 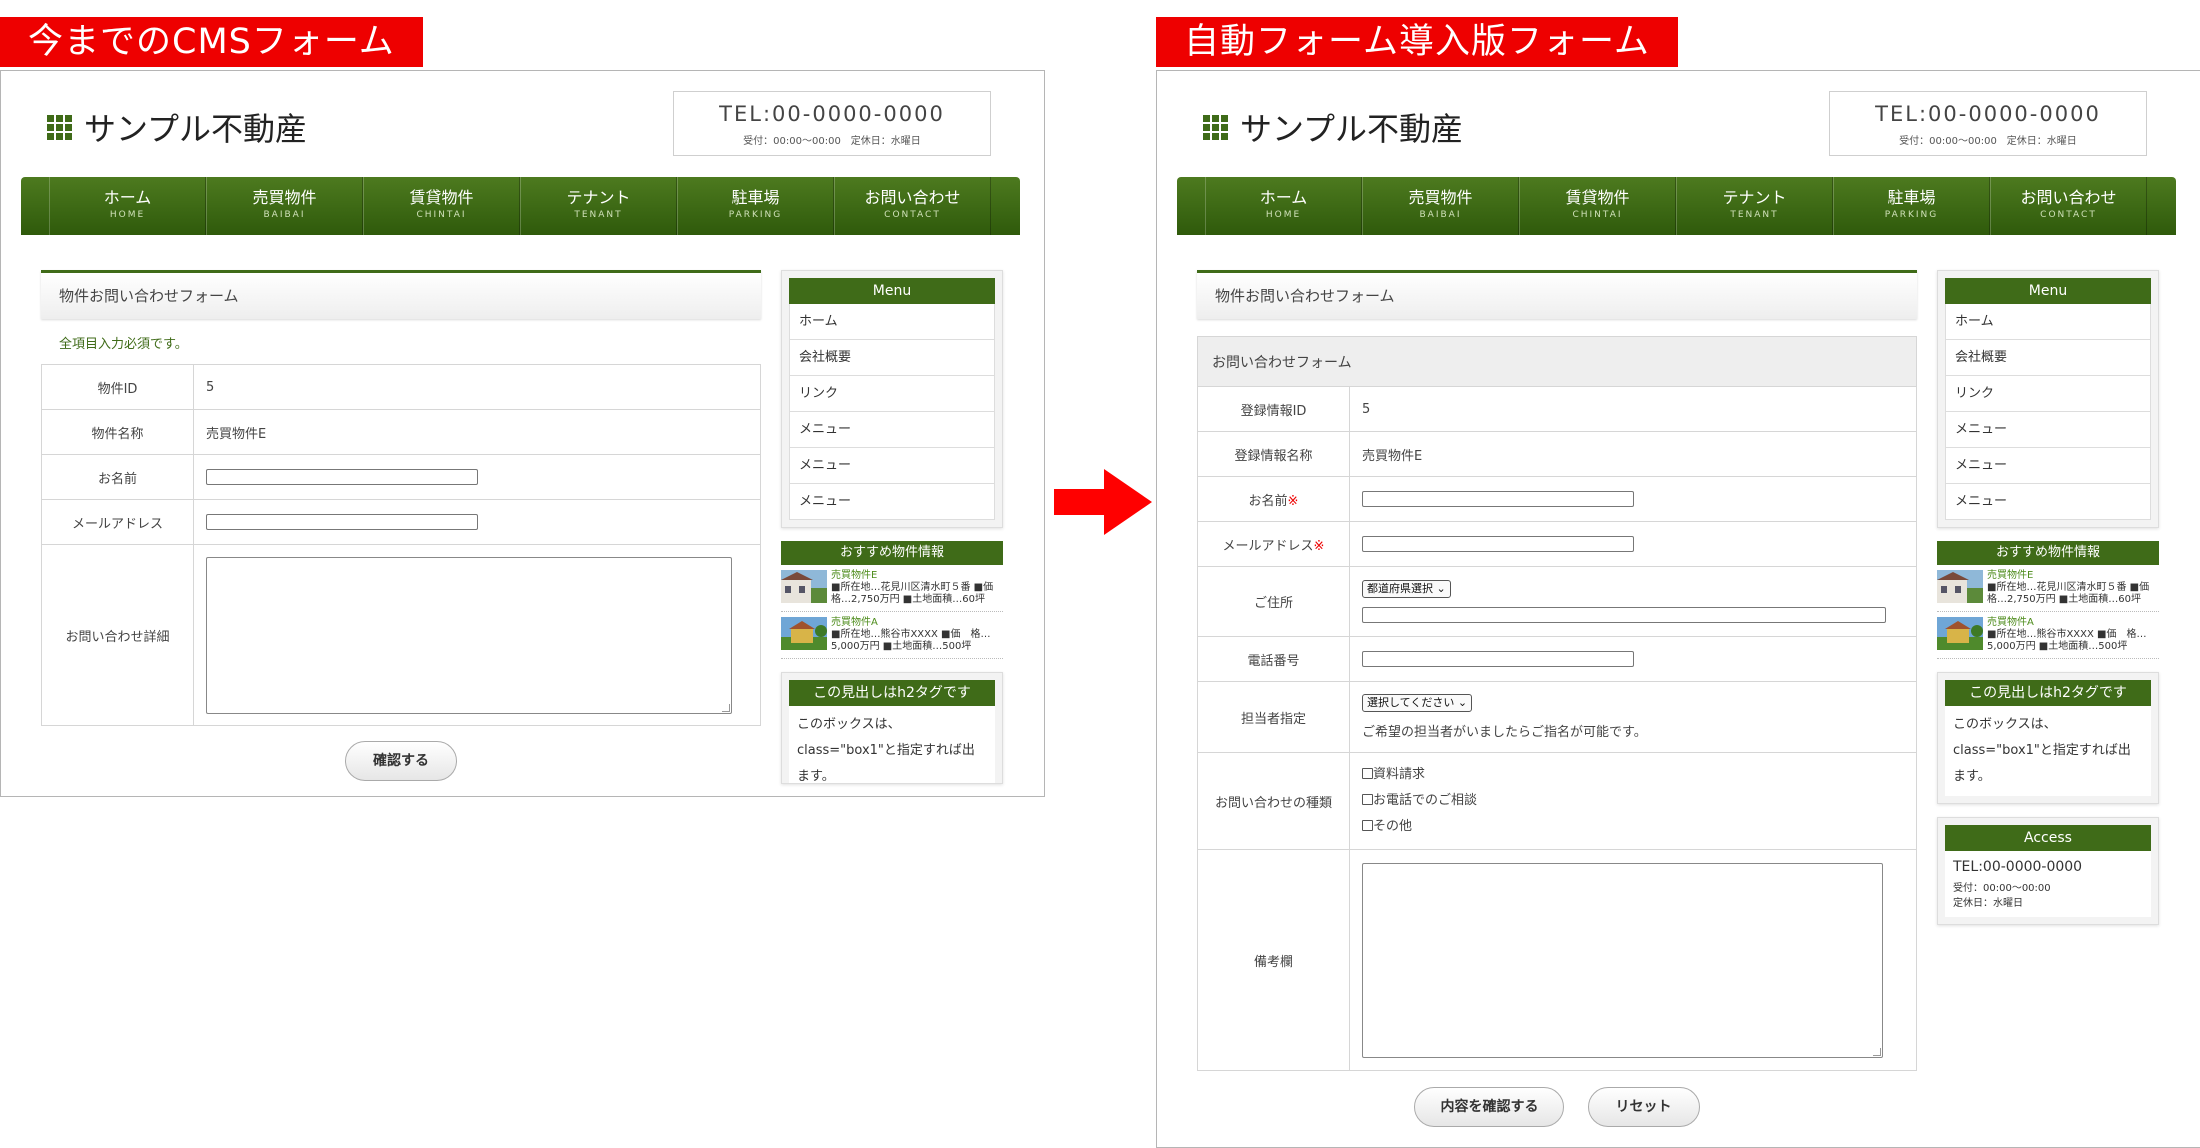 I want to click on checkbox-phone-consult: お電話でのご相談, so click(x=1638, y=801).